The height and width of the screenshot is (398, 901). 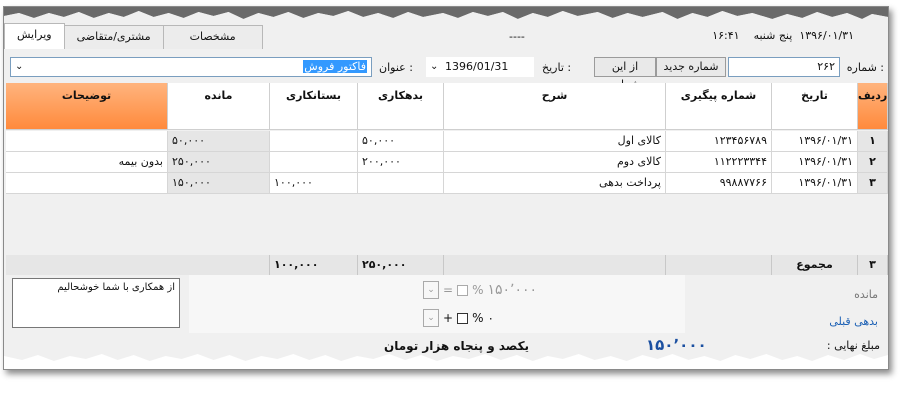 I want to click on torn-bottom-edge, so click(x=446, y=361).